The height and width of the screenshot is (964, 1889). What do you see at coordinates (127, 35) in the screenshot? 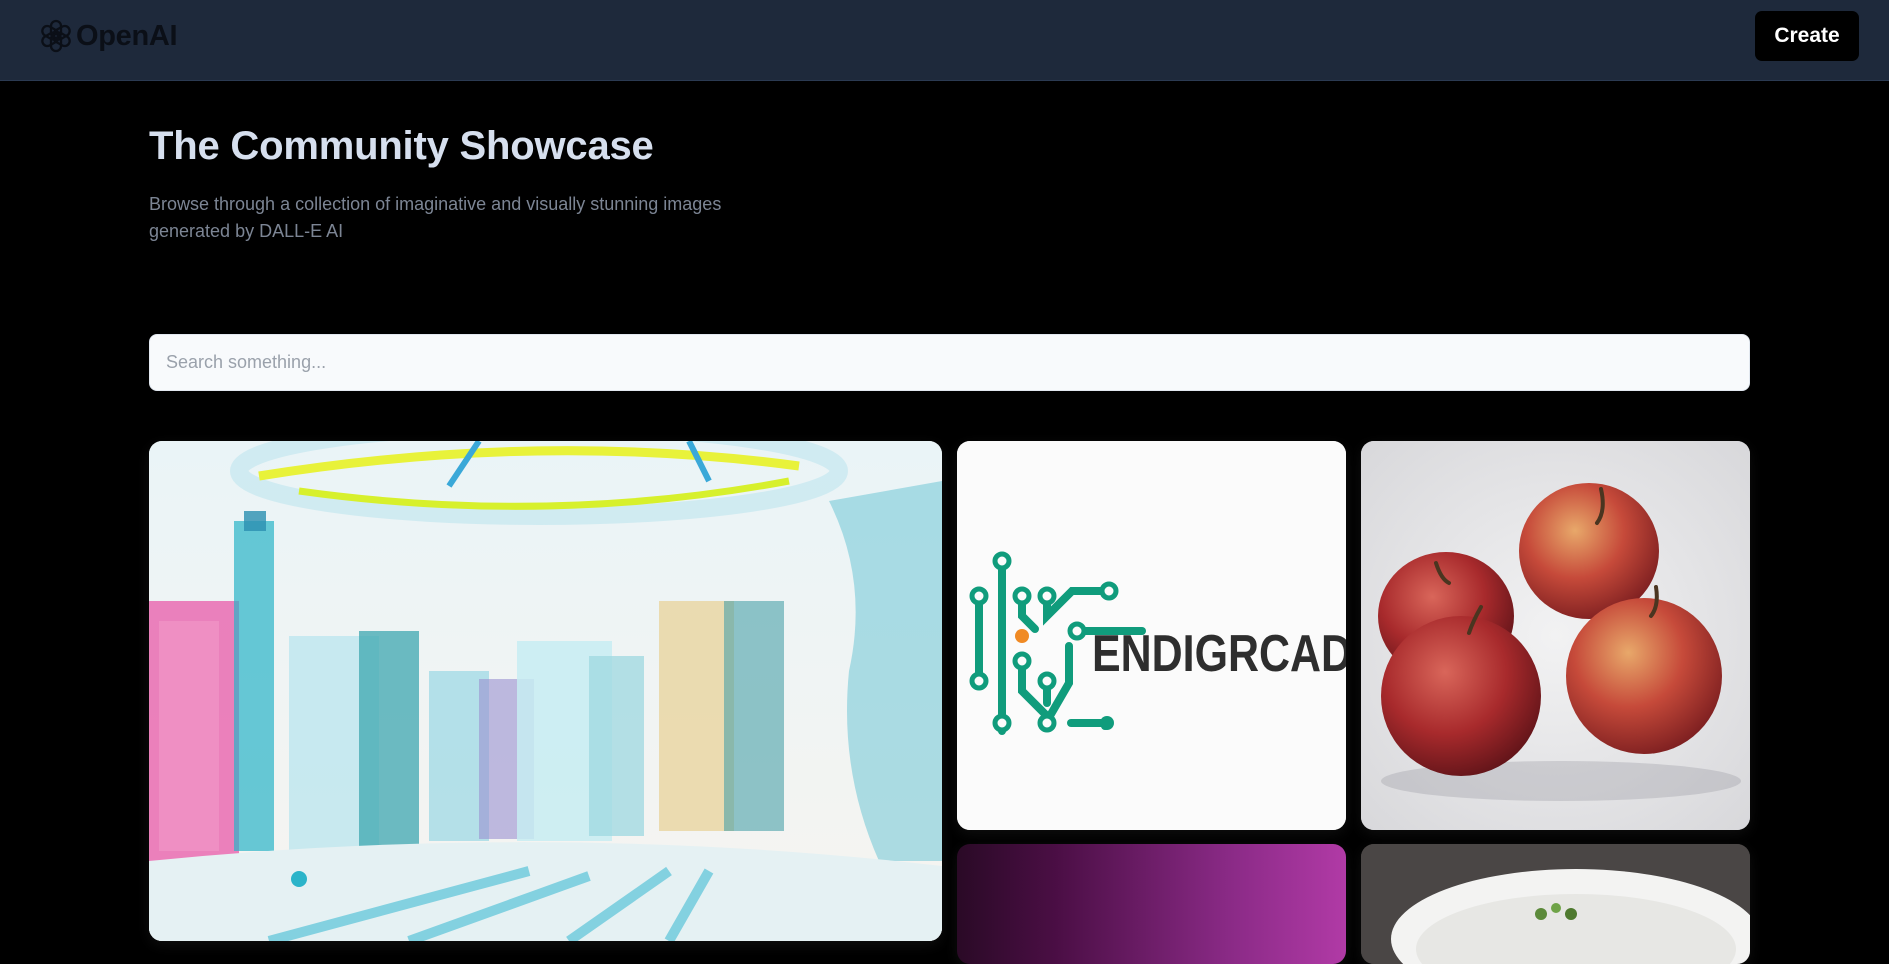
I see `brand-name: OpenAI` at bounding box center [127, 35].